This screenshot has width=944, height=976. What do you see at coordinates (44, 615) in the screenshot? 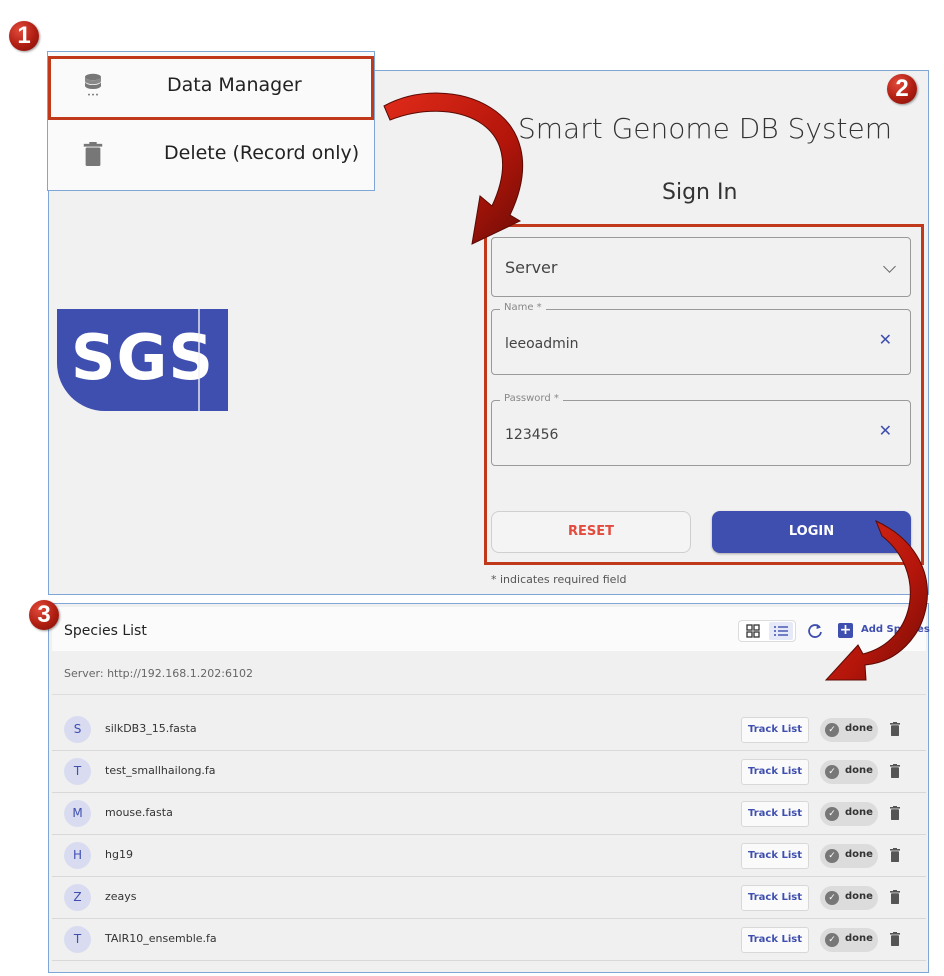
I see `step-3-badge: 3` at bounding box center [44, 615].